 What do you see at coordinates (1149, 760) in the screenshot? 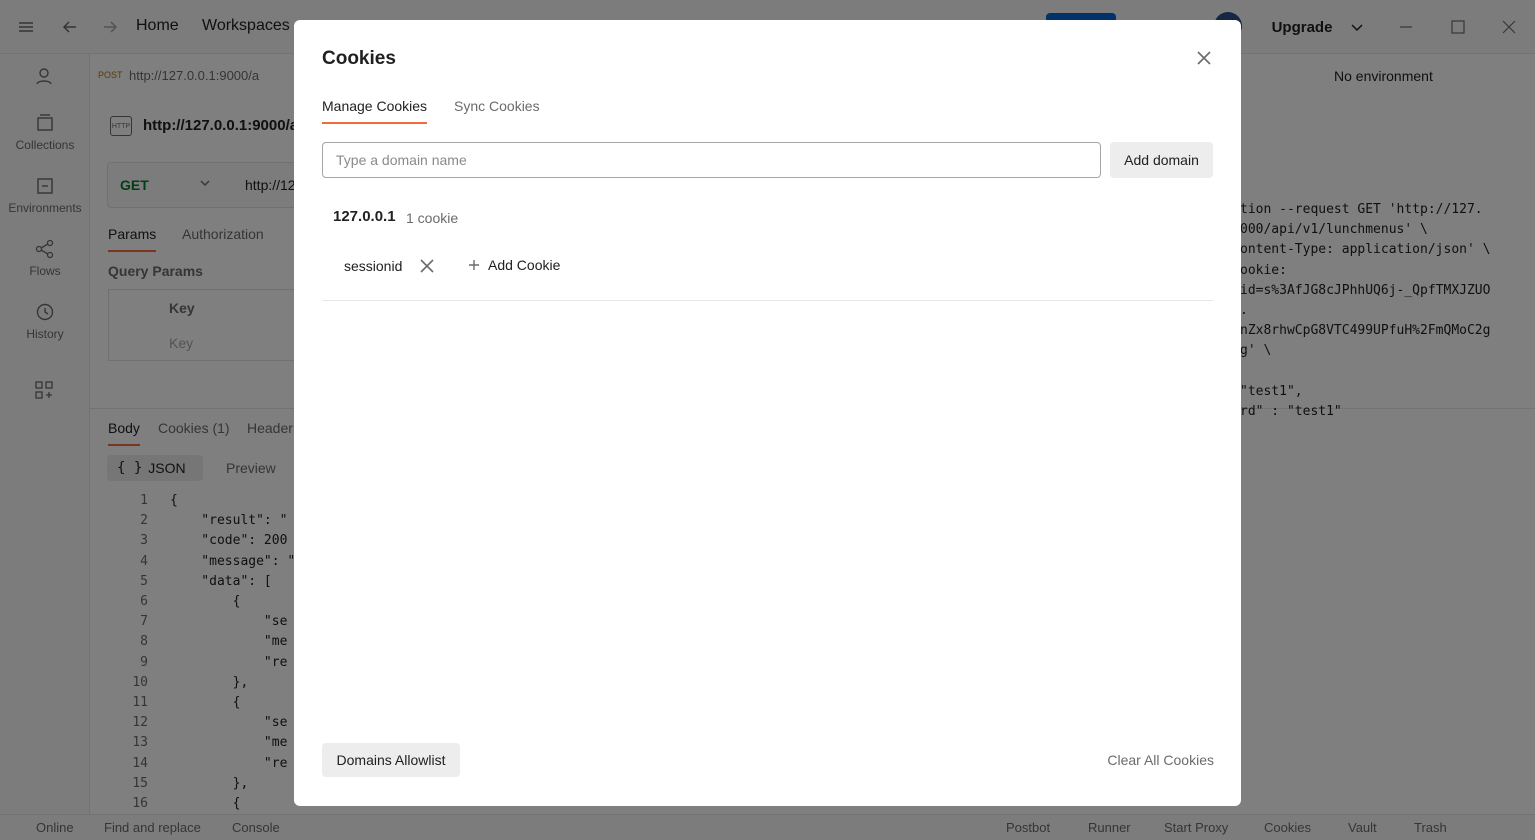
I see `clear-all-cookies-button: Clear All Cookies` at bounding box center [1149, 760].